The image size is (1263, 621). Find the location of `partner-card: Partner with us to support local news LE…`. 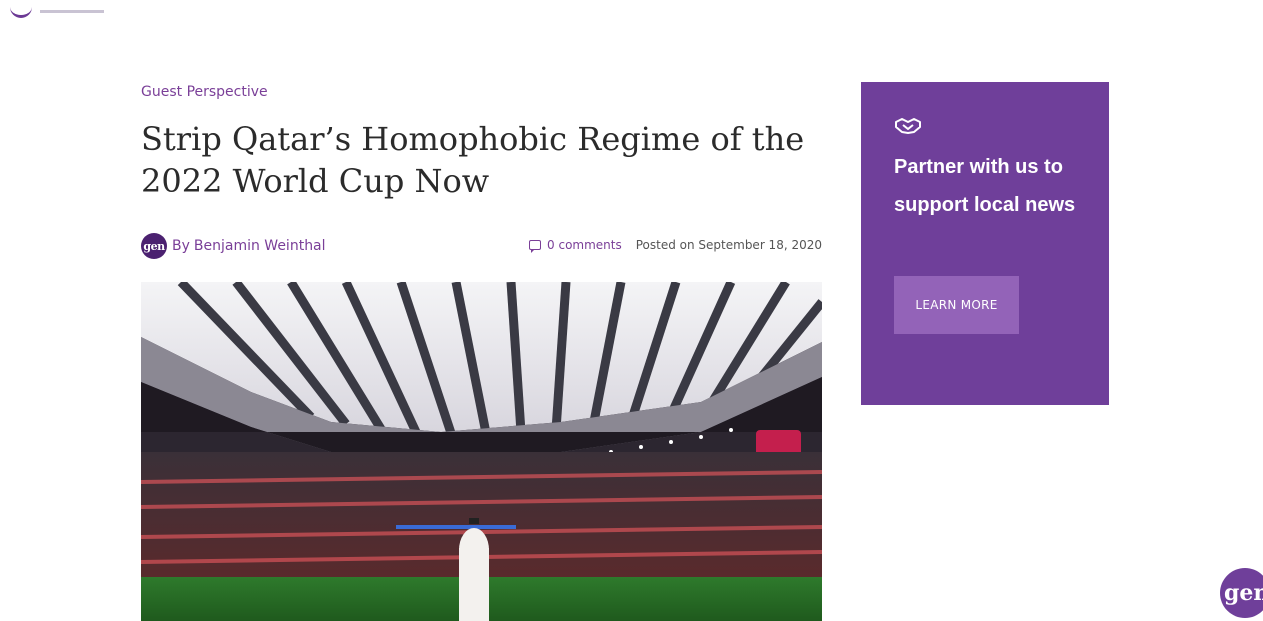

partner-card: Partner with us to support local news LE… is located at coordinates (985, 243).